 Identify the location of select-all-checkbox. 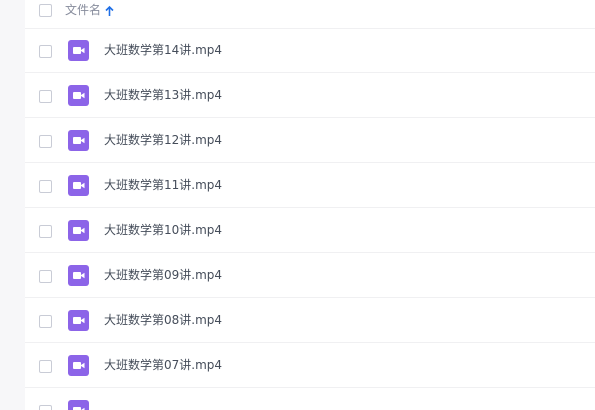
(45, 10).